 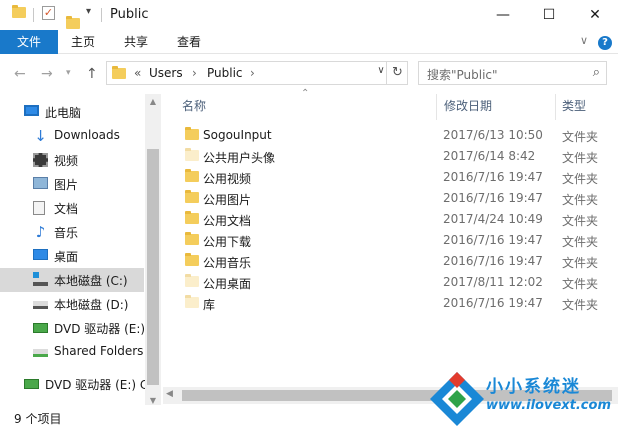 I want to click on column-header-type: 类型, so click(x=574, y=106).